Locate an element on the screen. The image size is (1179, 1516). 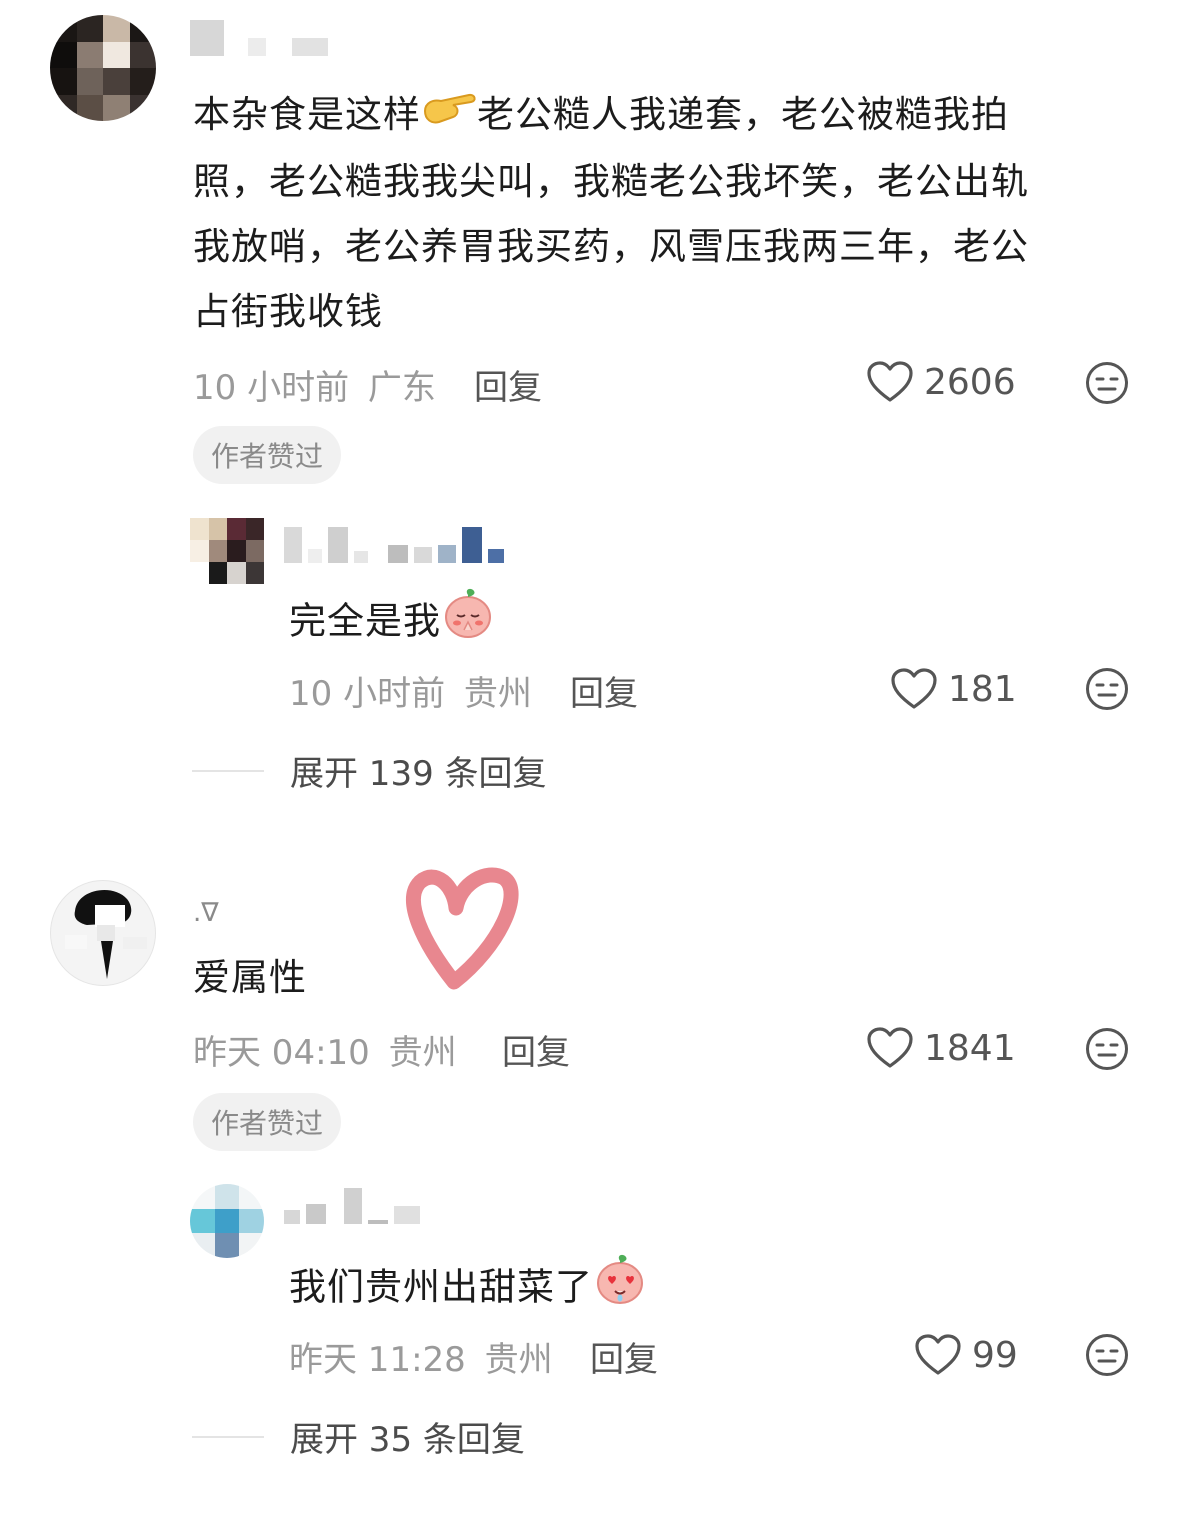
comment-2-location: 贵州 is located at coordinates (422, 1053).